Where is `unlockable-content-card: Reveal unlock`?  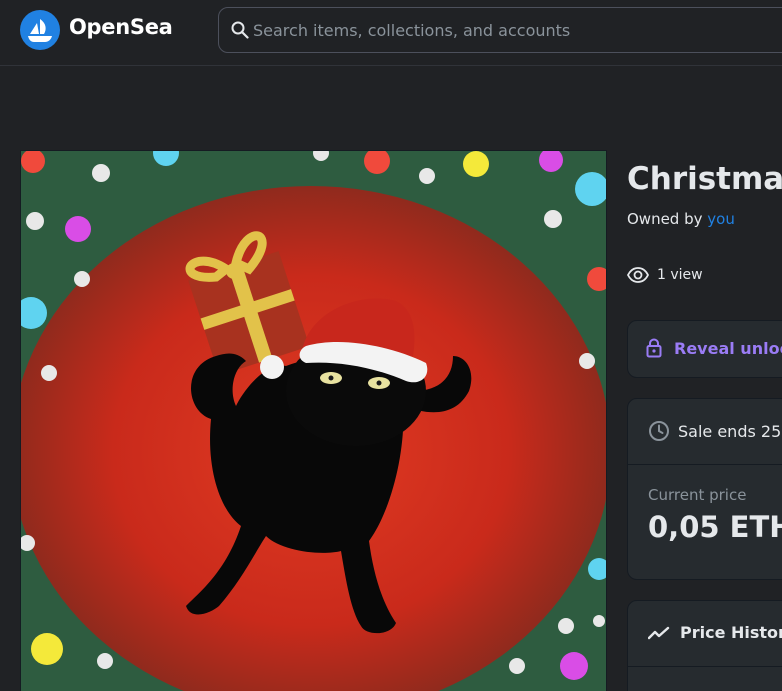 unlockable-content-card: Reveal unlock is located at coordinates (704, 349).